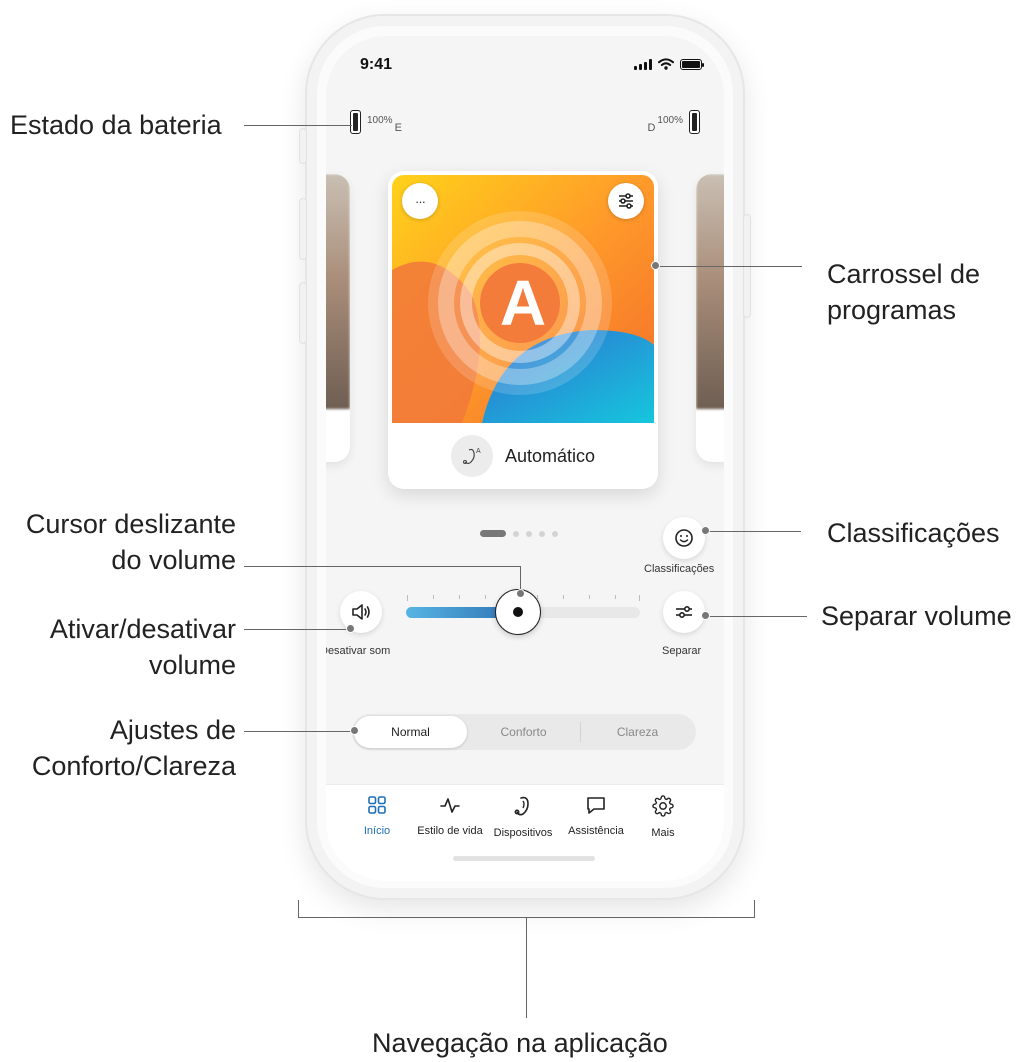 This screenshot has width=1024, height=1062. I want to click on ratings-label: Classificações, so click(679, 569).